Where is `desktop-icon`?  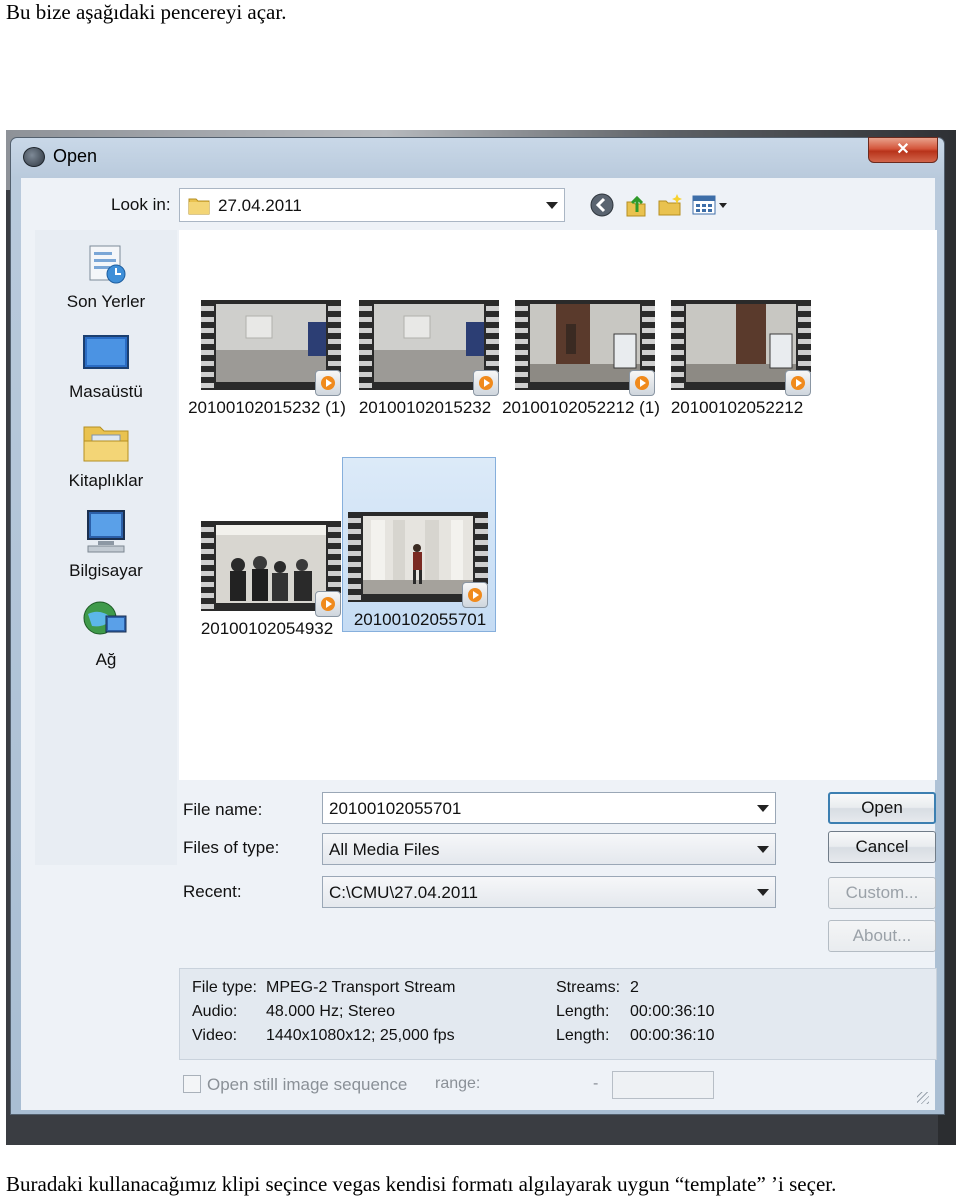
desktop-icon is located at coordinates (106, 352).